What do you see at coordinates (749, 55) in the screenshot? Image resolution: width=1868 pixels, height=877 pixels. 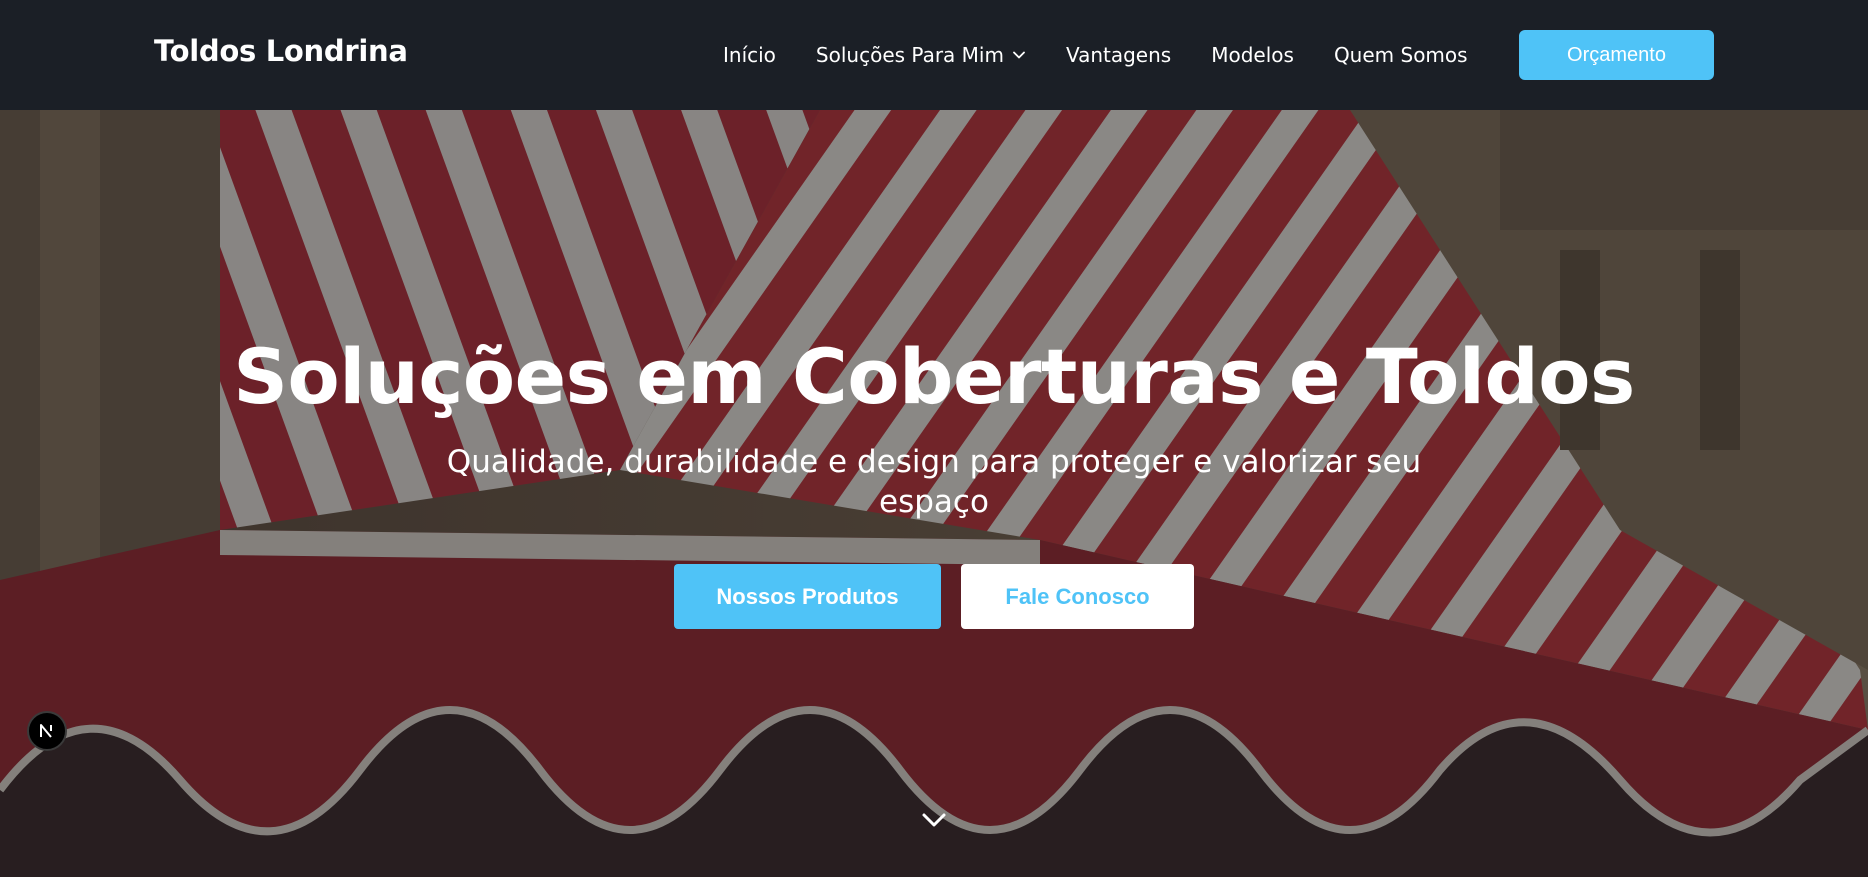 I see `nav-link-inicio: Início` at bounding box center [749, 55].